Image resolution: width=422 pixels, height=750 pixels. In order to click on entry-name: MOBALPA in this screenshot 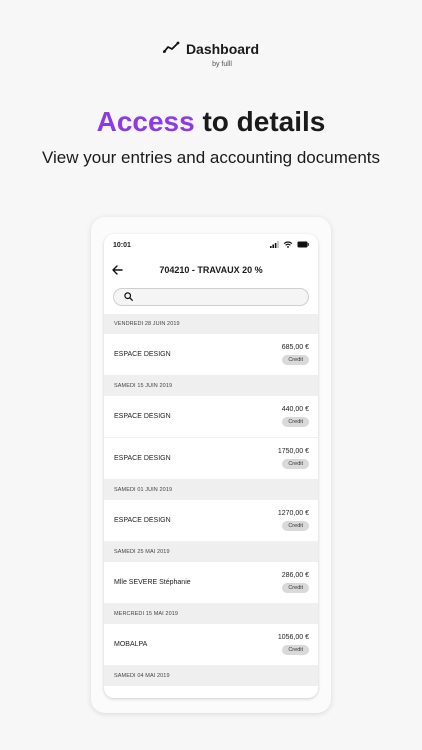, I will do `click(131, 644)`.